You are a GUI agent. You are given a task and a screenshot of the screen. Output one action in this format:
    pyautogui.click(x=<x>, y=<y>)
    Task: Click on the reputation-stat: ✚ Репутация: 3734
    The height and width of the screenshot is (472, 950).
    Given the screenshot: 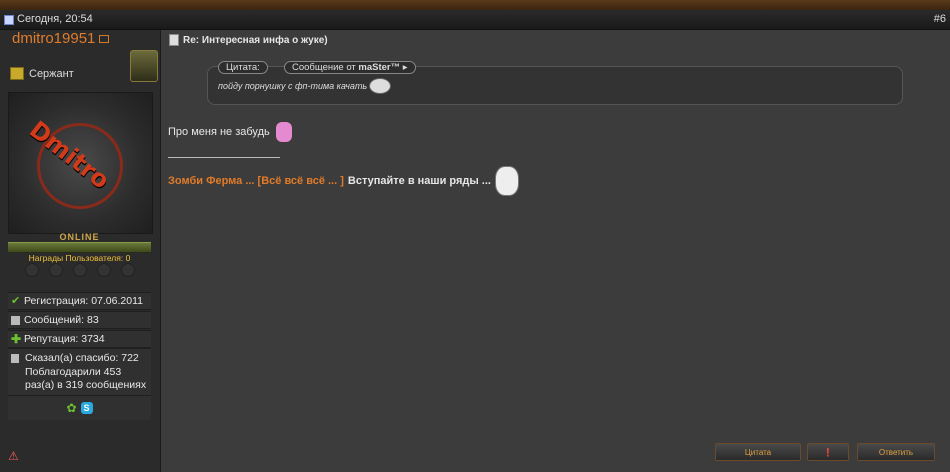 What is the action you would take?
    pyautogui.click(x=79, y=339)
    